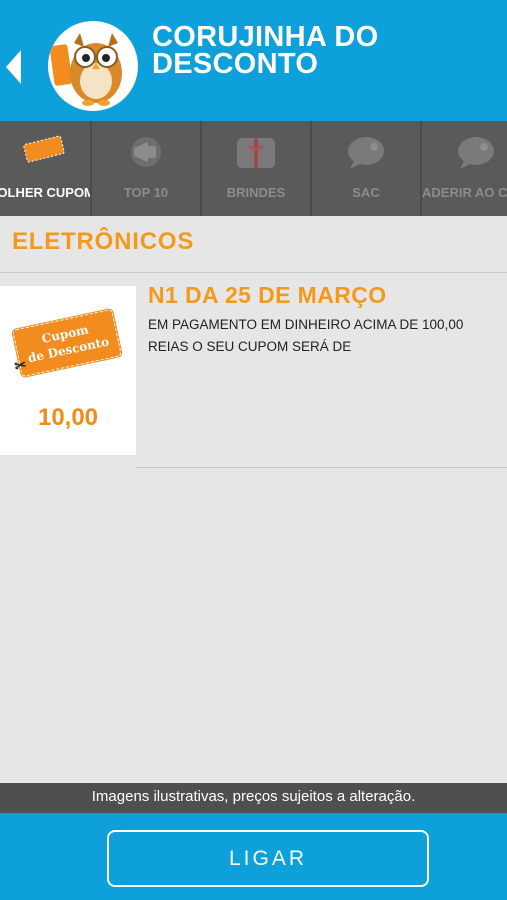 The width and height of the screenshot is (507, 900). I want to click on tab-aderir: ADERIR AO CUPOM, so click(464, 168).